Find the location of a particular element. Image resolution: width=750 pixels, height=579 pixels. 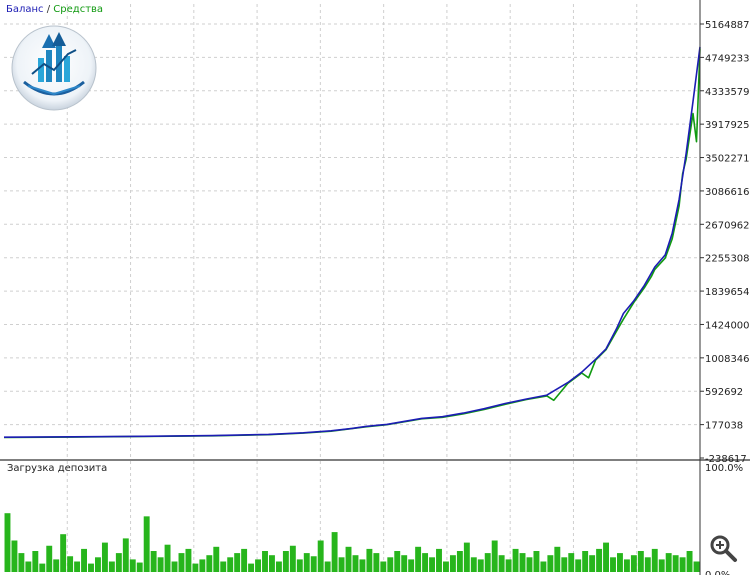

legend-equity: Средства is located at coordinates (78, 9).